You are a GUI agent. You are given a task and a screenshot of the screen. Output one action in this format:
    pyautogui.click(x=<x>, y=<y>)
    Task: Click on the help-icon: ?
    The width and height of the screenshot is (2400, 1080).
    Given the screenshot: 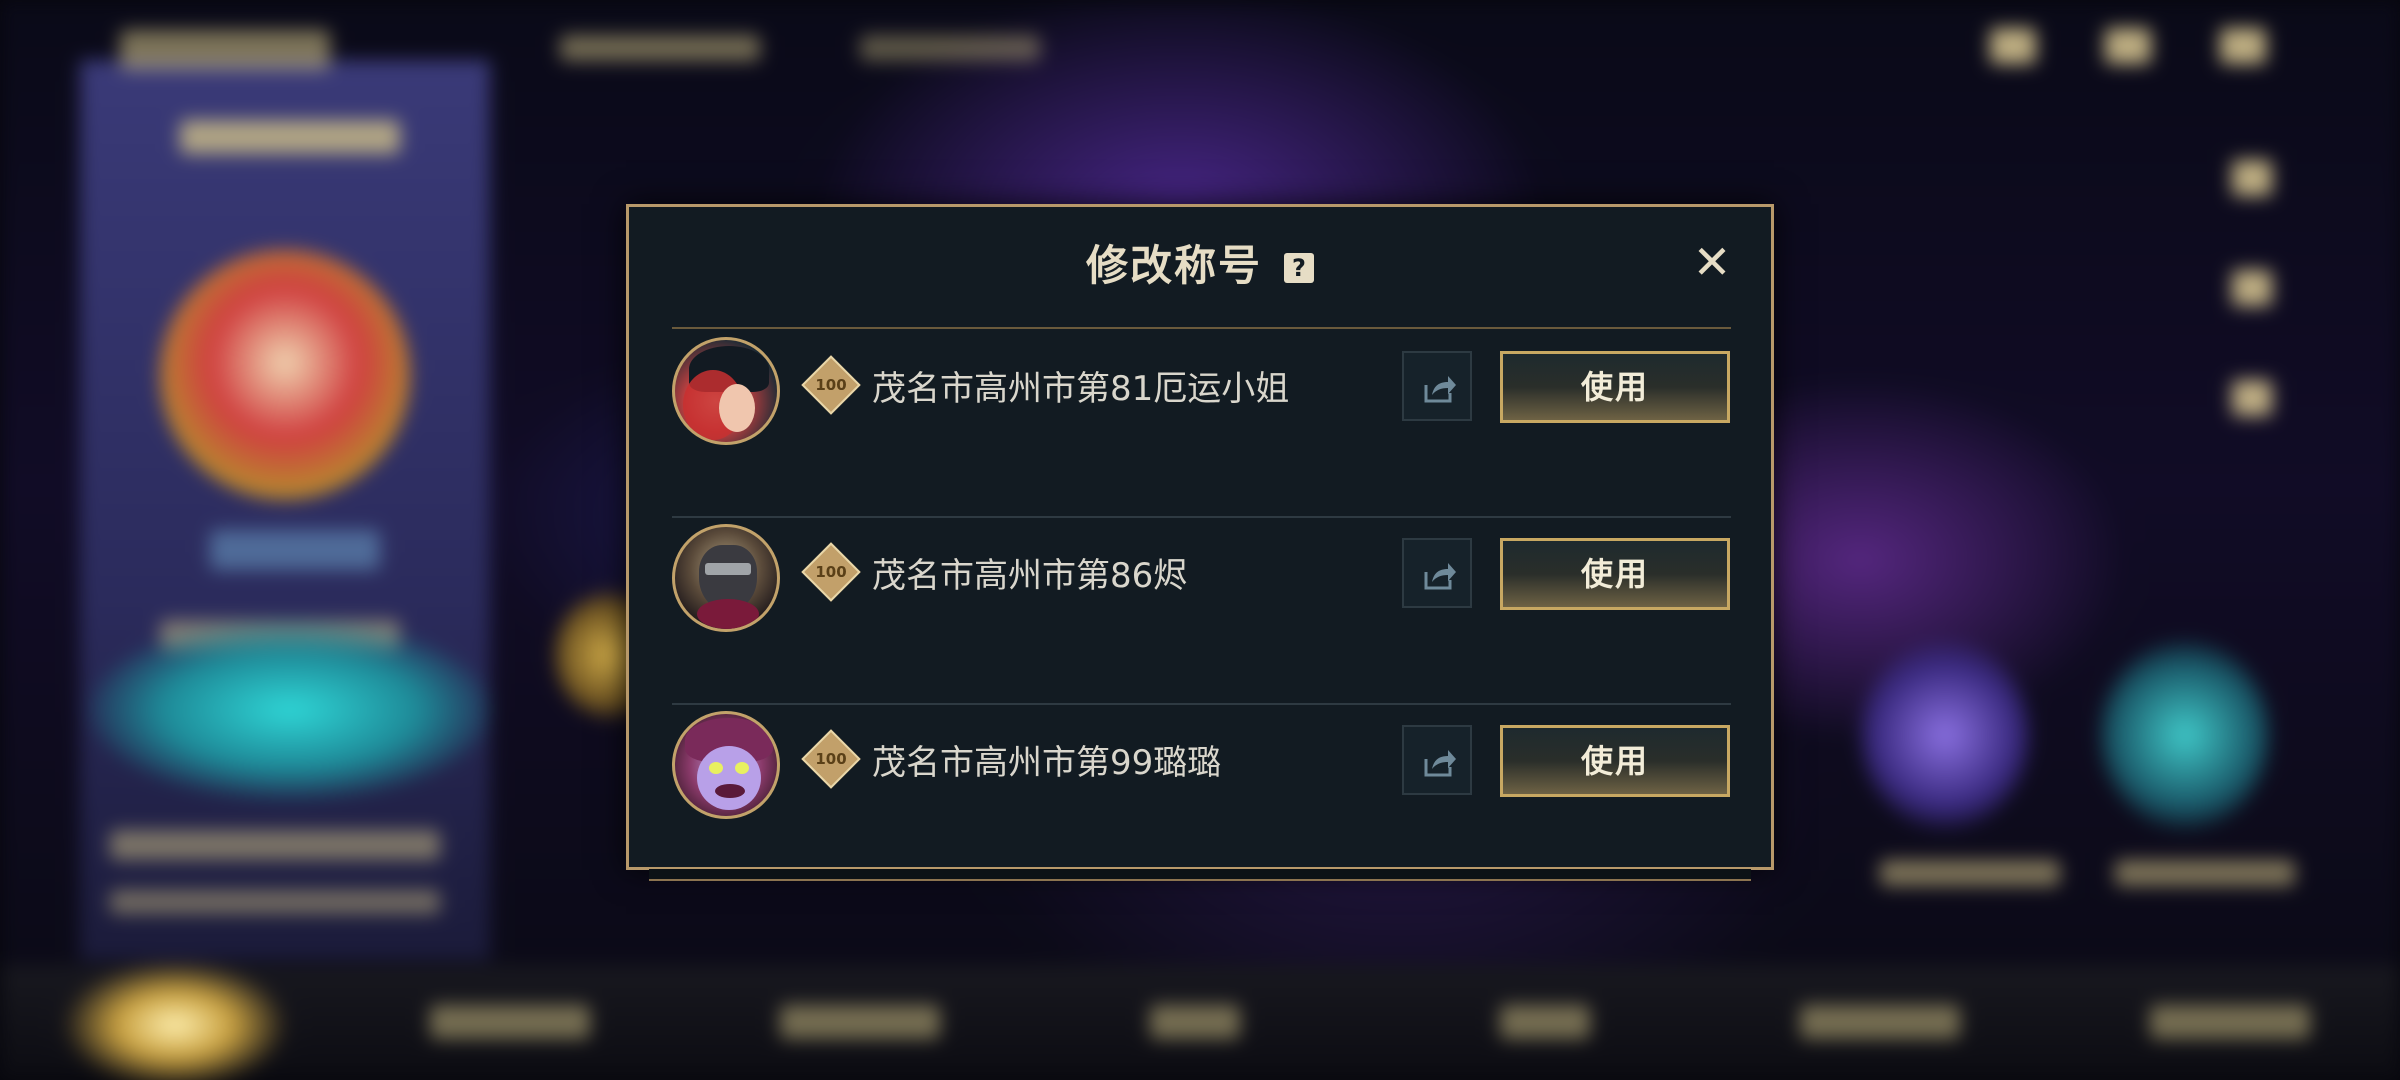 What is the action you would take?
    pyautogui.click(x=1299, y=268)
    